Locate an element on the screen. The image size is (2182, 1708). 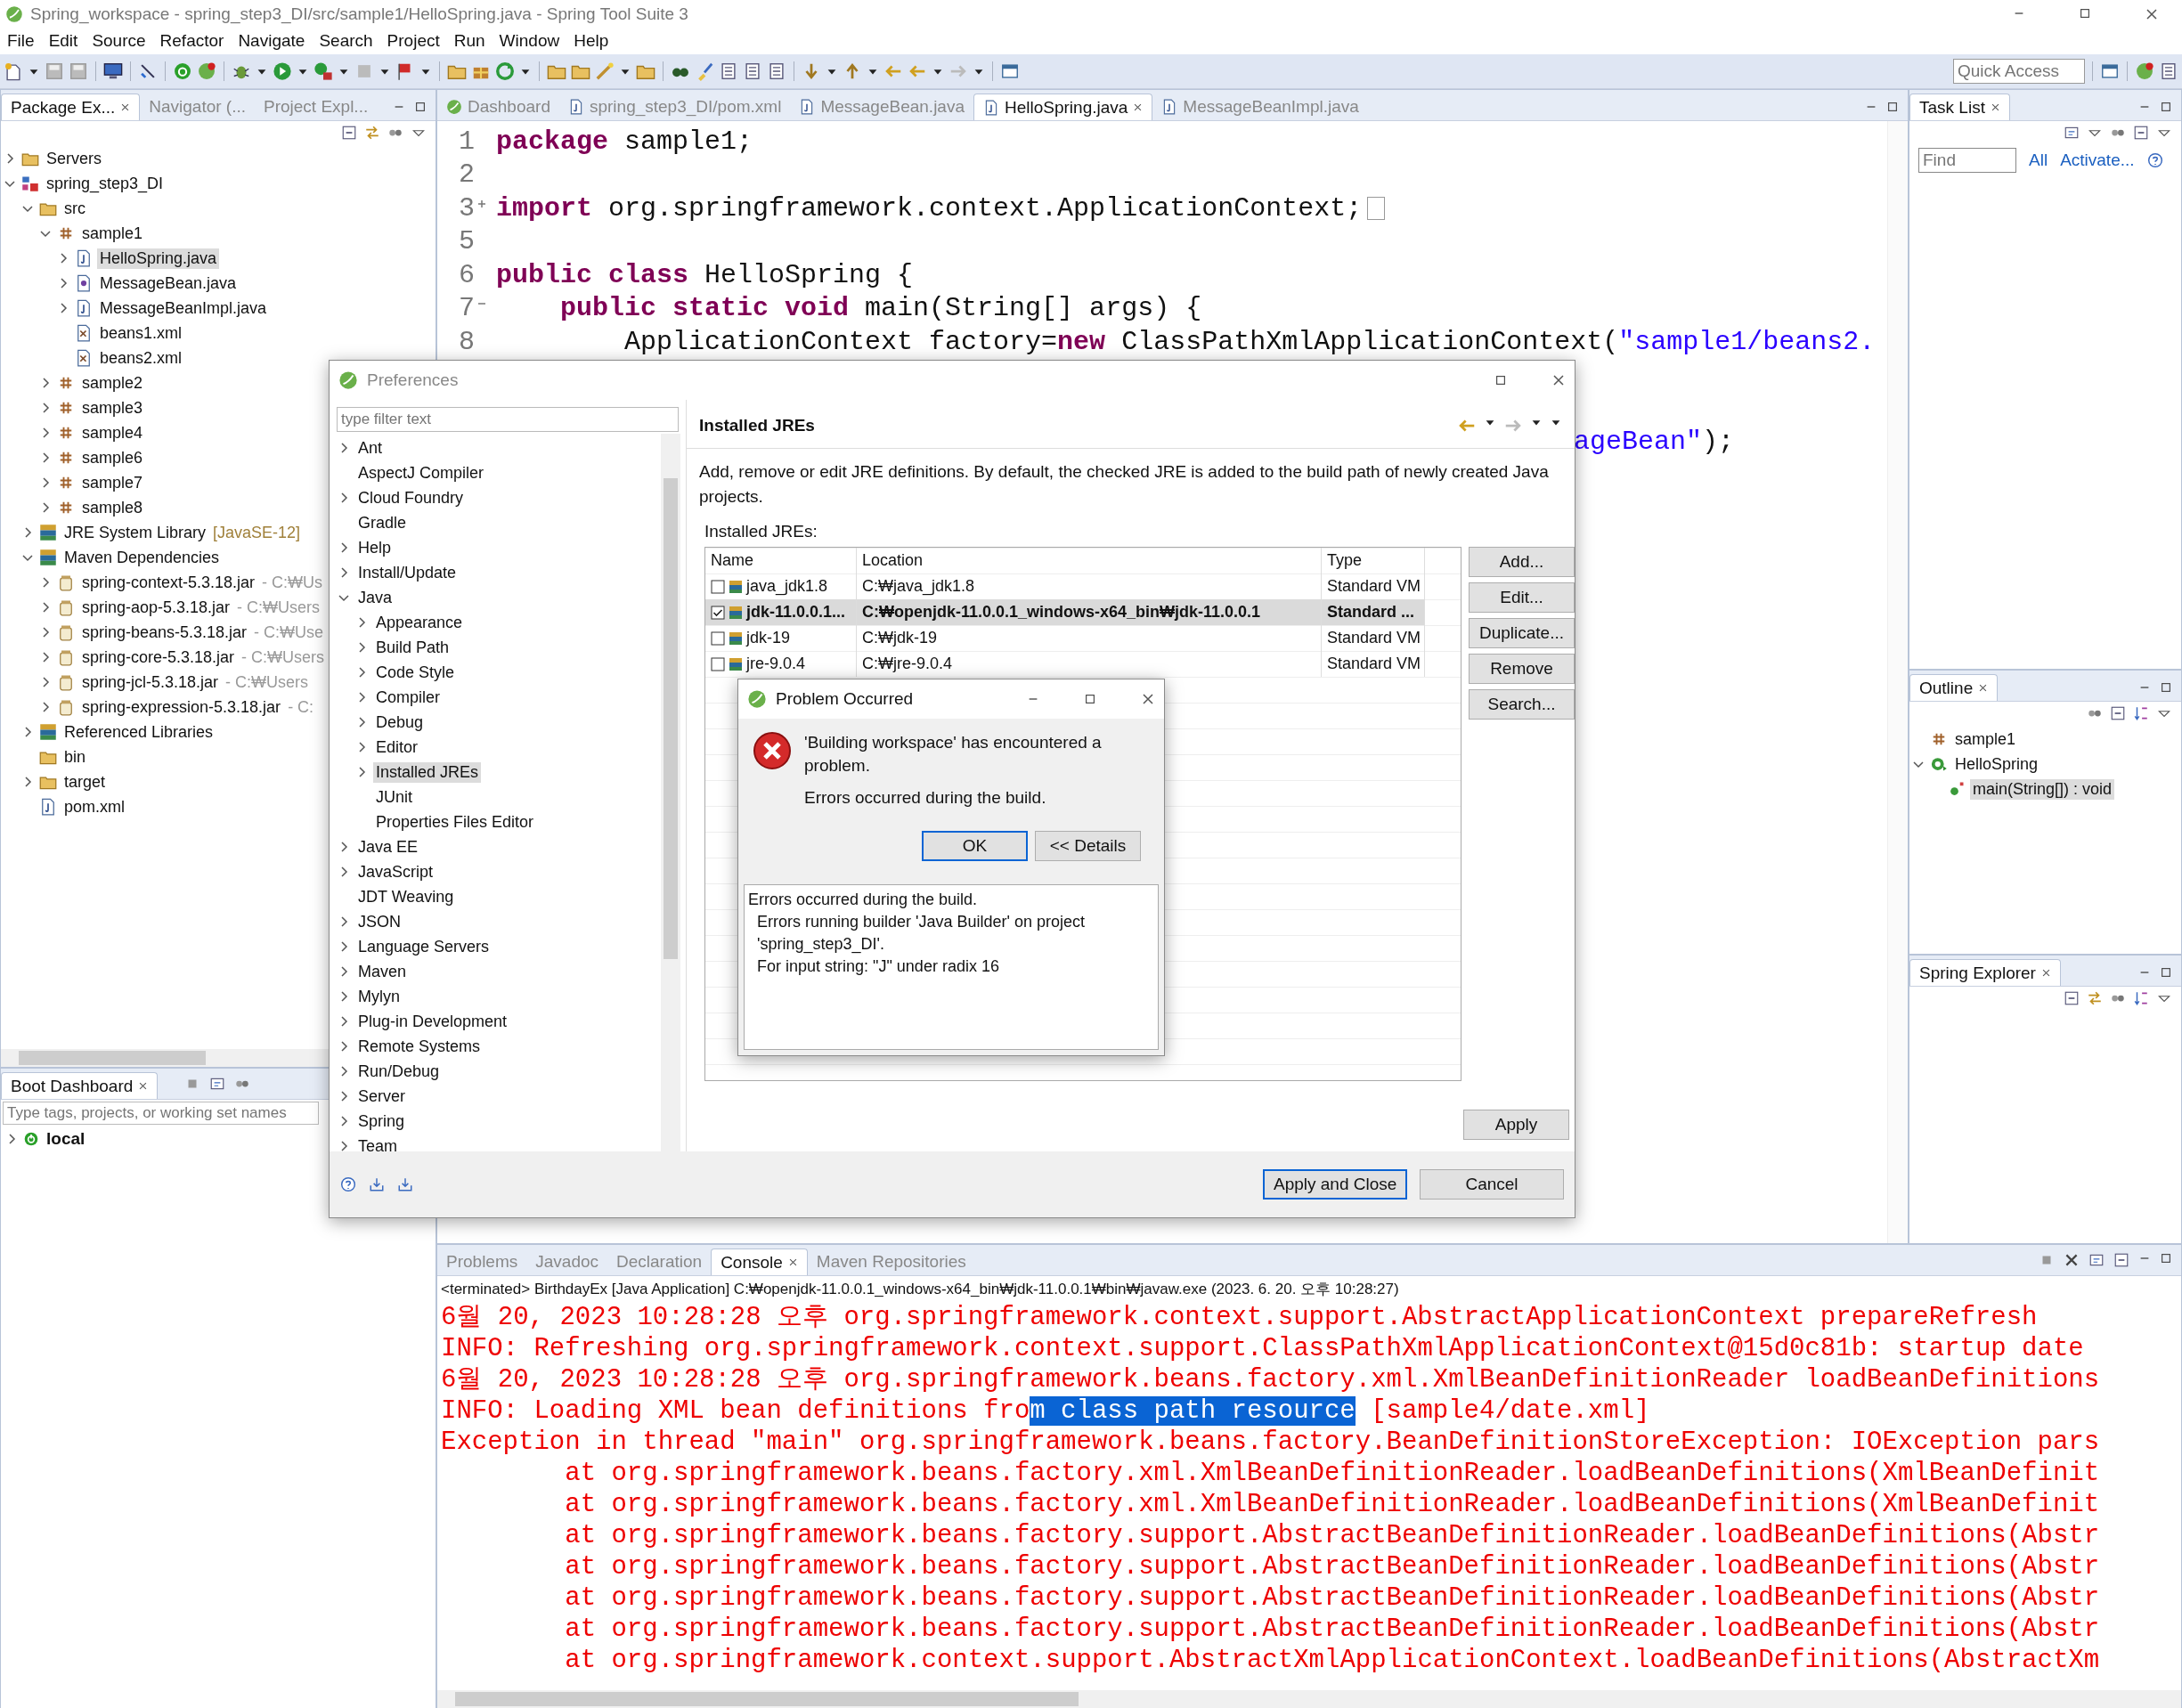
tree-item: Referenced Libraries is located at coordinates (138, 732).